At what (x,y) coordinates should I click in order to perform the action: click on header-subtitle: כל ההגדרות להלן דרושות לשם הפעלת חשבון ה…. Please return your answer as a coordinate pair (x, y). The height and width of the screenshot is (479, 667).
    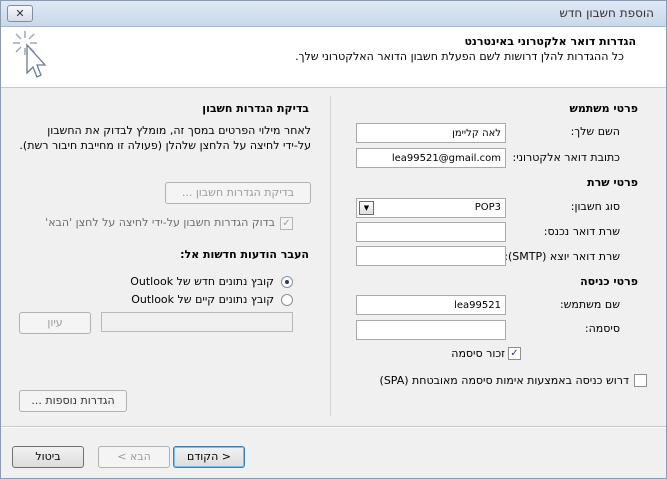
    Looking at the image, I should click on (459, 56).